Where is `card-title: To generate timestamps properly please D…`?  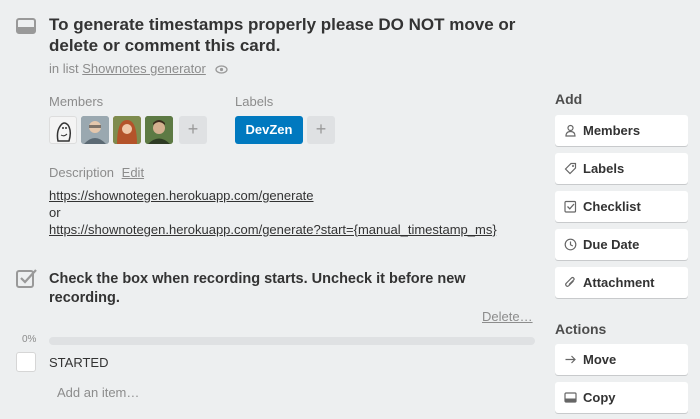 card-title: To generate timestamps properly please D… is located at coordinates (299, 35).